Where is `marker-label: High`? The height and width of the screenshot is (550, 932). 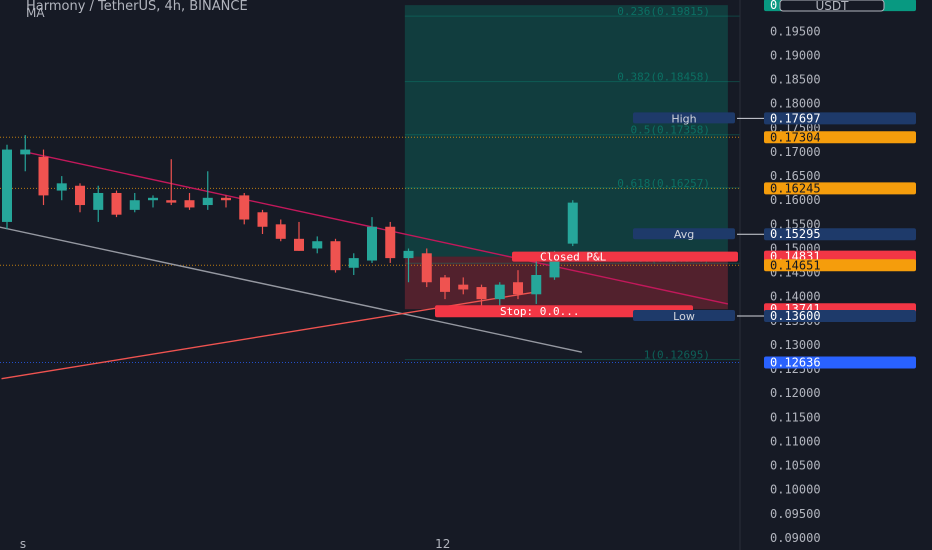 marker-label: High is located at coordinates (683, 118).